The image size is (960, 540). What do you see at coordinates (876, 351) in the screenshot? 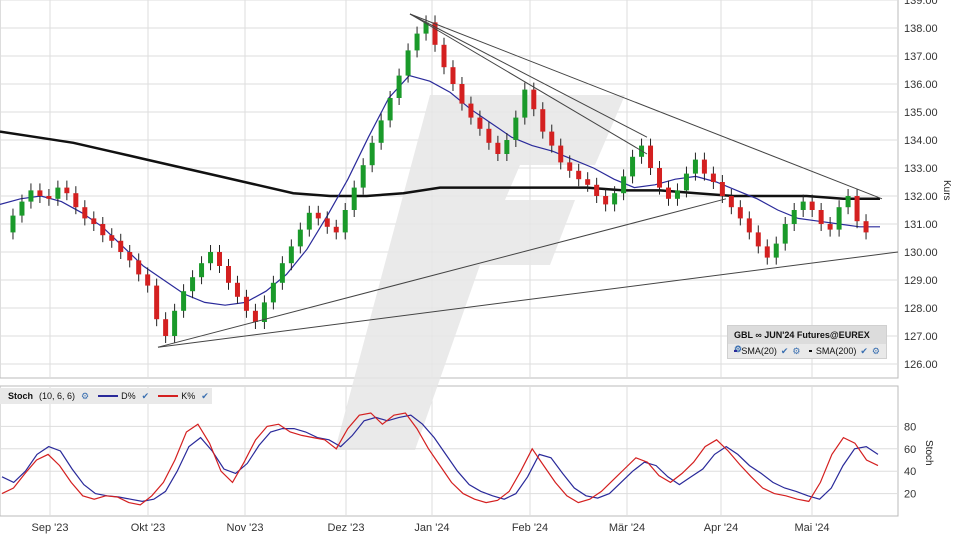
I see `sma200-settings-icon: ⚙` at bounding box center [876, 351].